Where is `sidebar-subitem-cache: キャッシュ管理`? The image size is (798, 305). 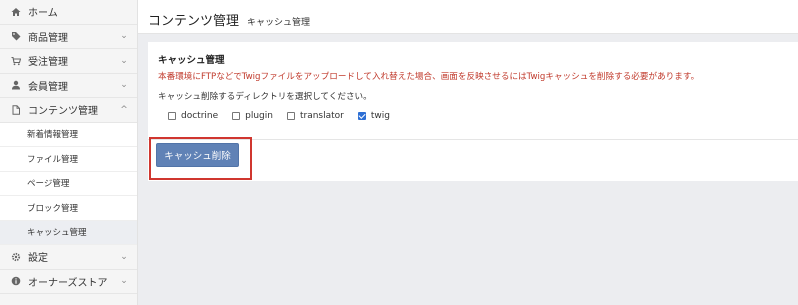
sidebar-subitem-cache: キャッシュ管理 is located at coordinates (68, 232).